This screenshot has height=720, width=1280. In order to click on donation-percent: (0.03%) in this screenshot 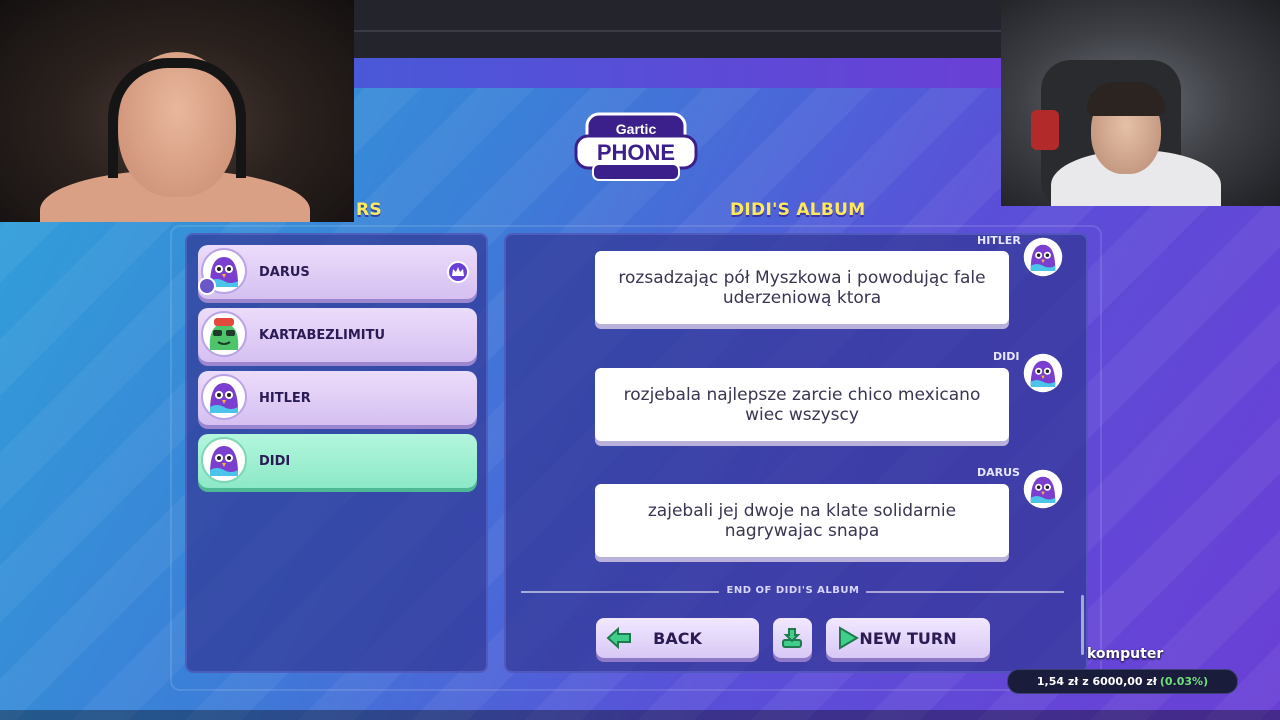, I will do `click(1184, 681)`.